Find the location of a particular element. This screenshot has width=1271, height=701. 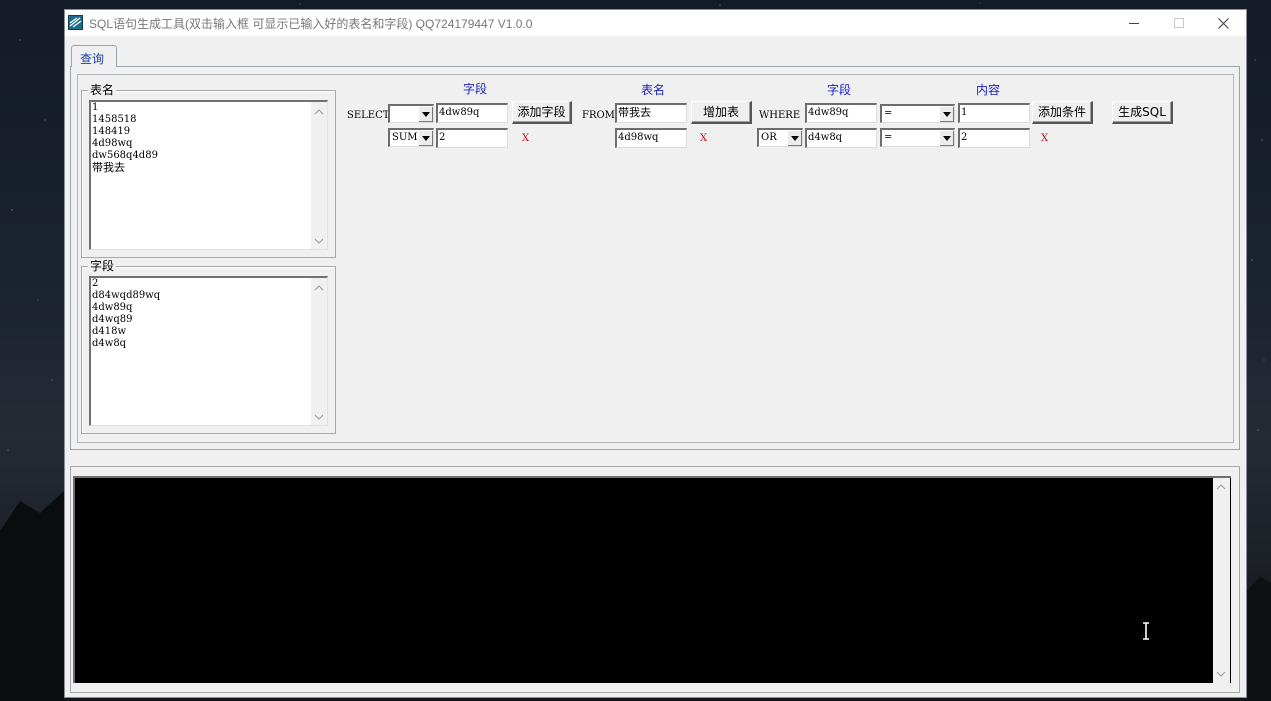

table-names-items: 1 1458518 148419 4d98wq dw568q4d89 带我去 is located at coordinates (199, 138).